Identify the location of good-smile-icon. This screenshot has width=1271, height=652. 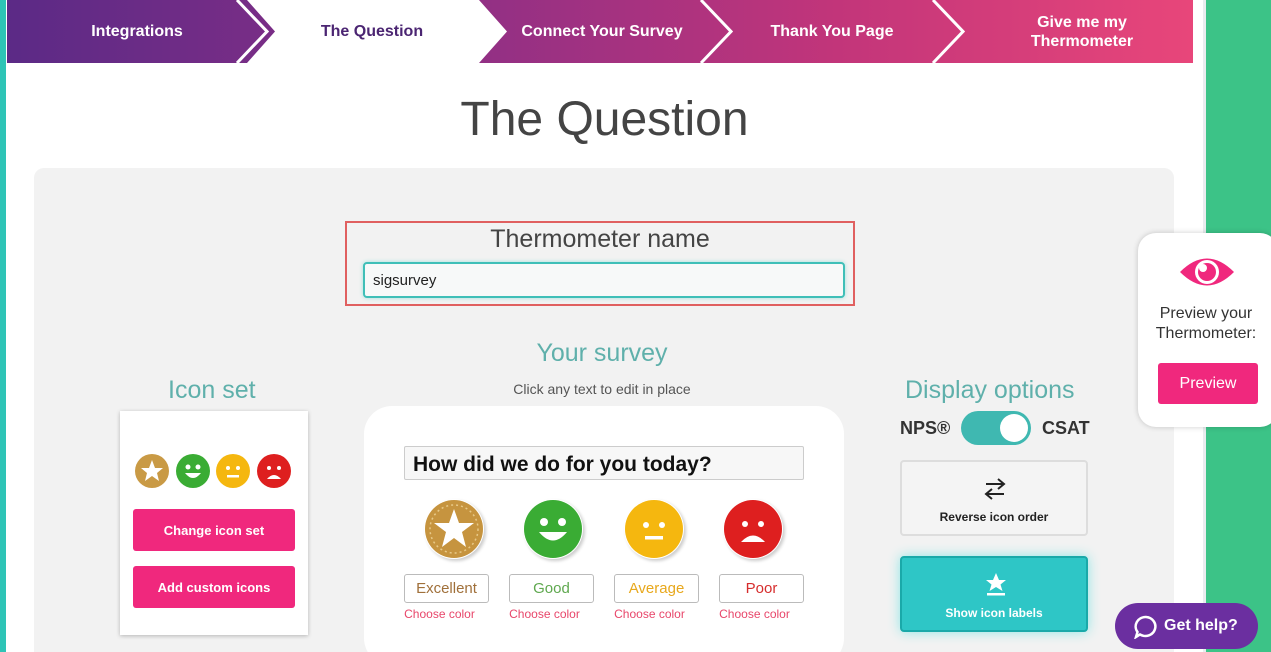
(553, 529).